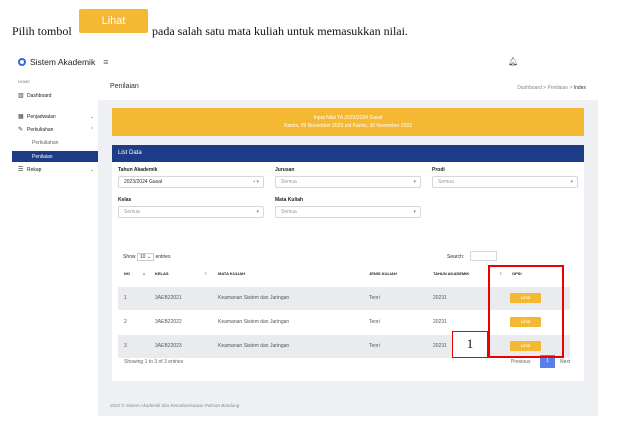 The height and width of the screenshot is (428, 630). Describe the element at coordinates (348, 153) in the screenshot. I see `card-title: List Data` at that location.